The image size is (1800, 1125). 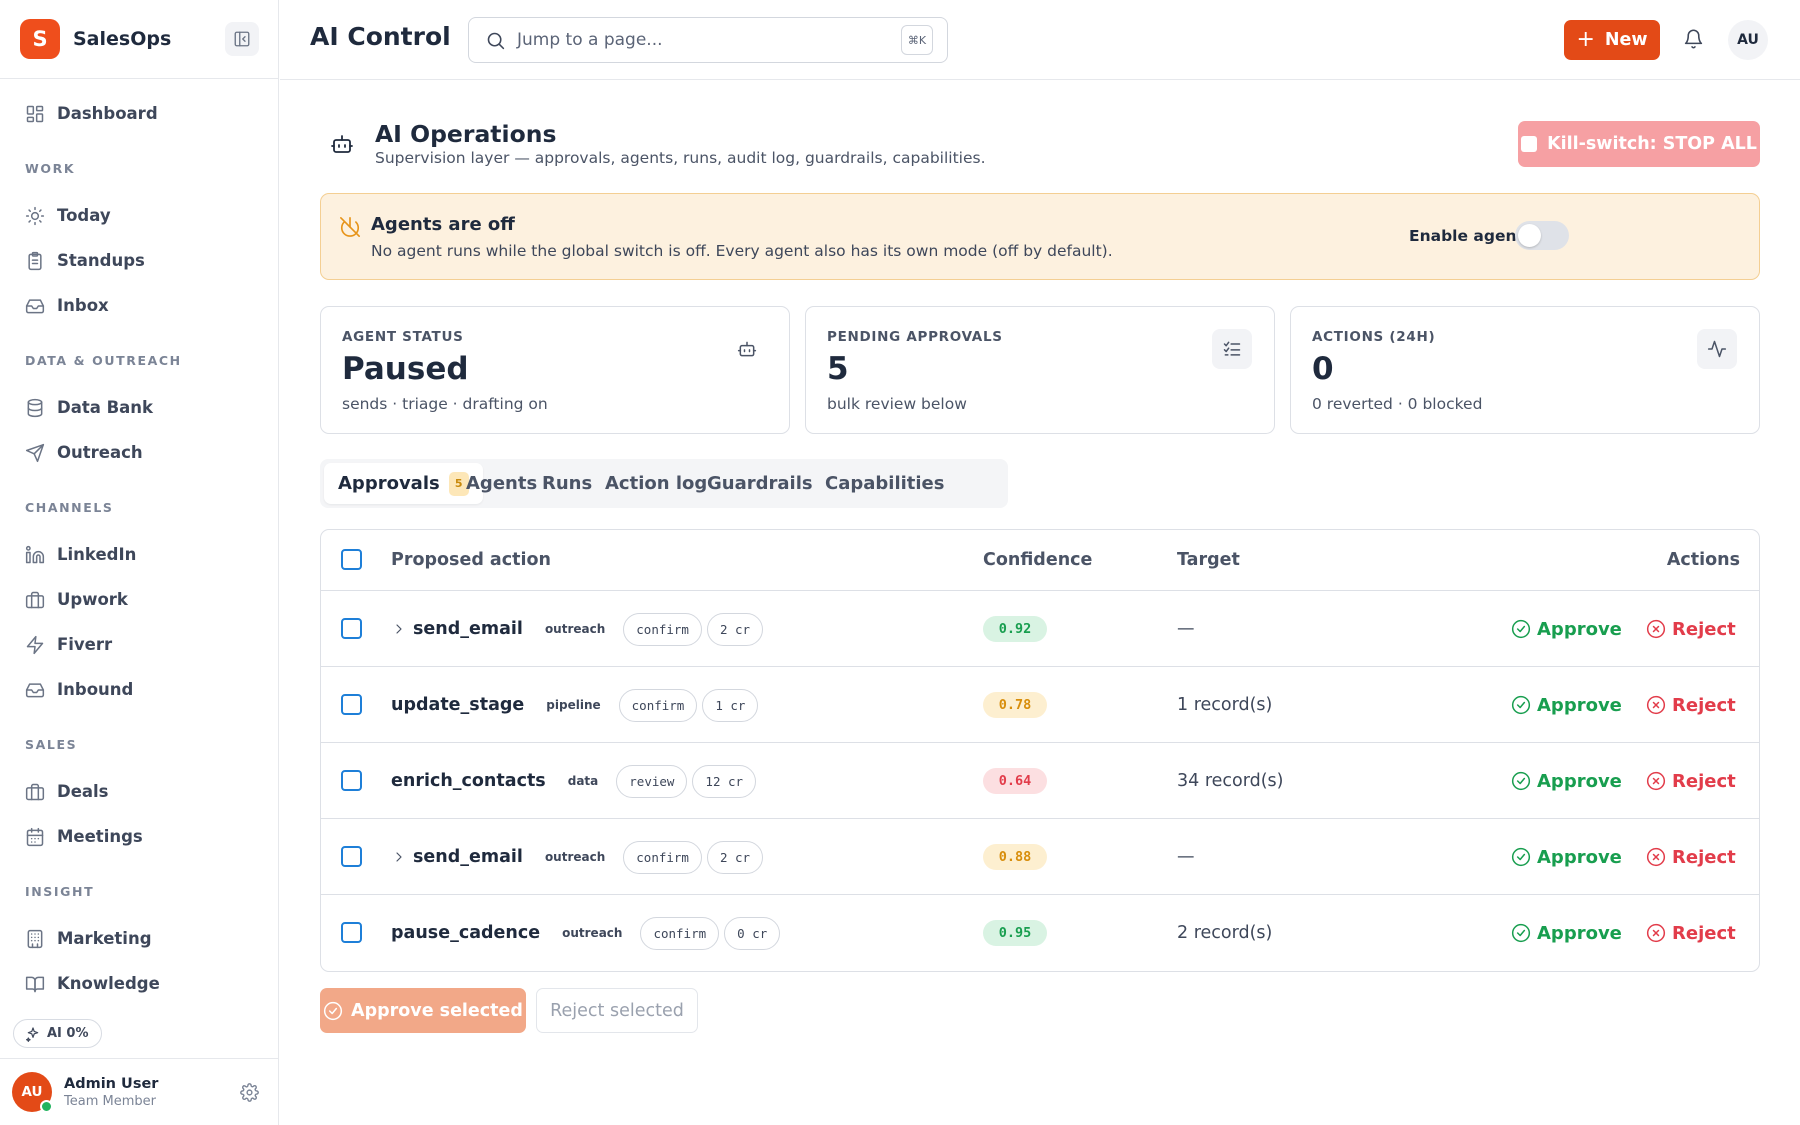 I want to click on kill-switch-button: Kill-switch: STOP ALL, so click(x=1639, y=144).